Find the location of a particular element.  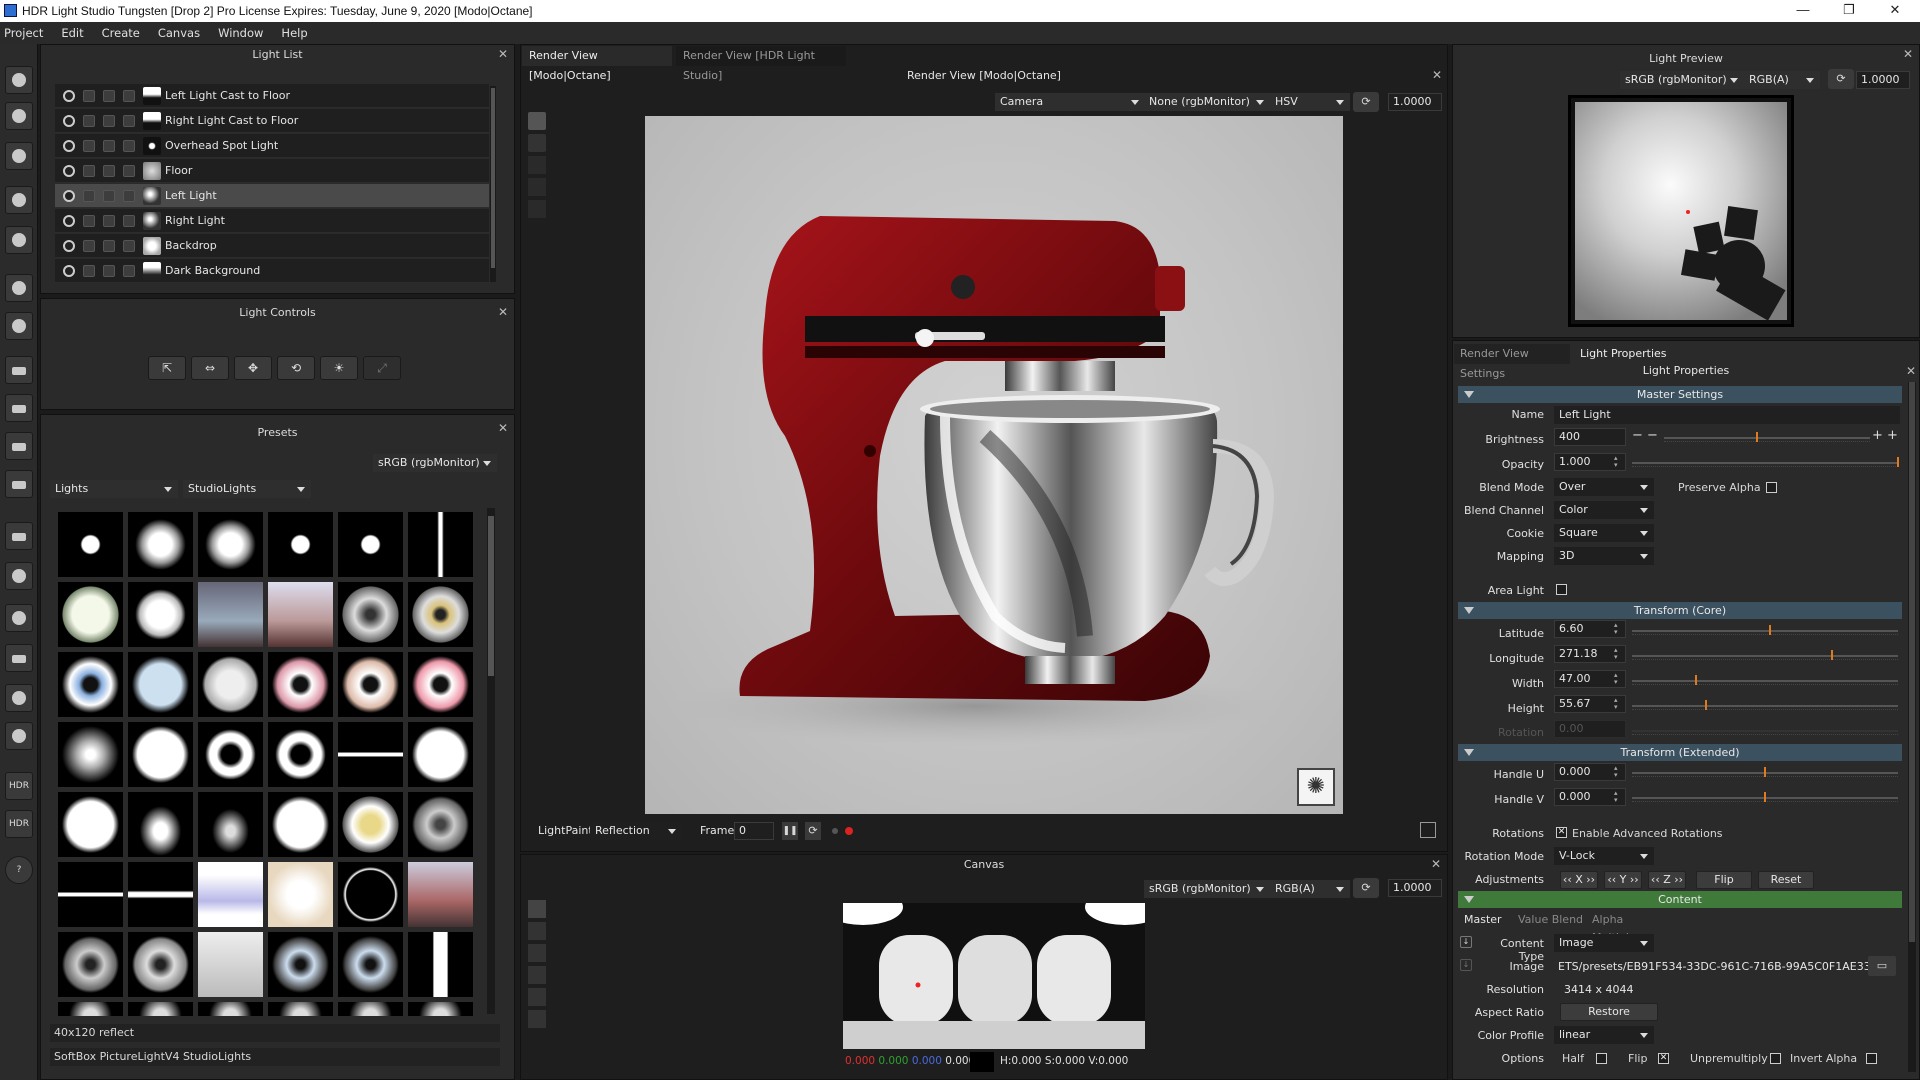

hdr-capture-icon: HDR is located at coordinates (19, 824).